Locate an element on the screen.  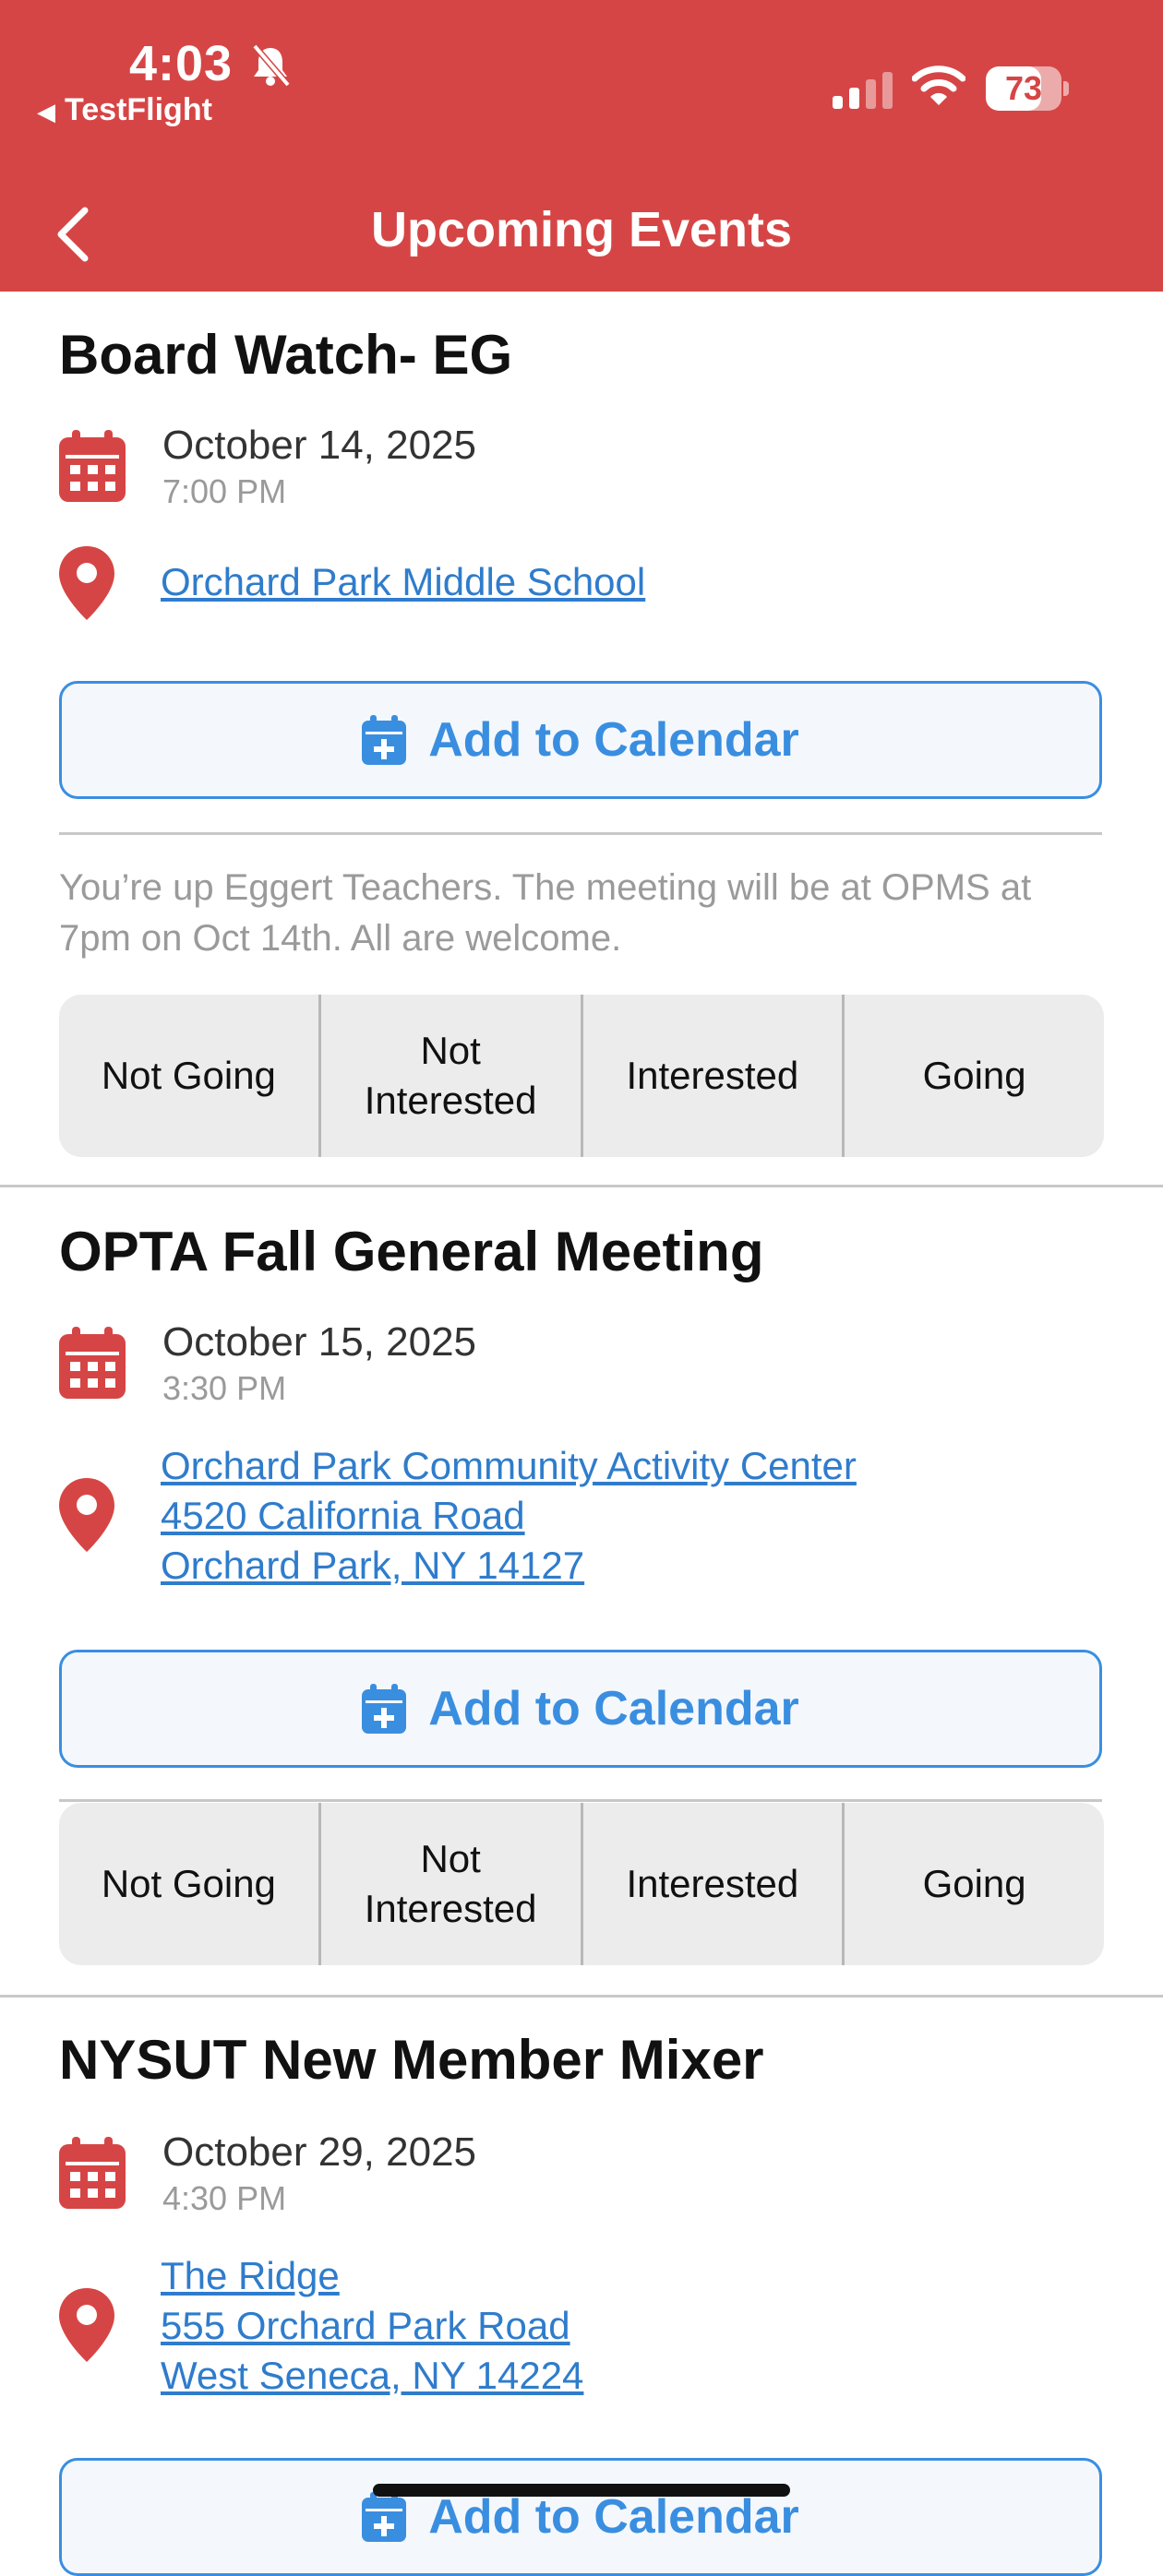
wifi-icon is located at coordinates (939, 85).